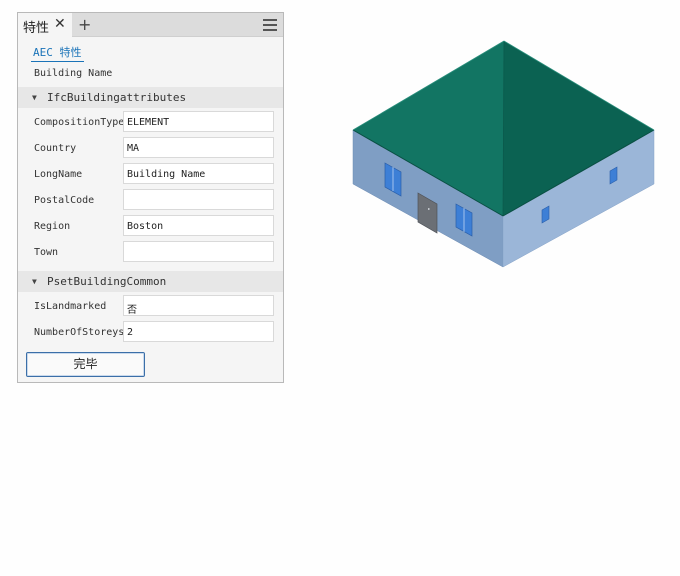 This screenshot has width=680, height=576. I want to click on property-label: LongName, so click(58, 174).